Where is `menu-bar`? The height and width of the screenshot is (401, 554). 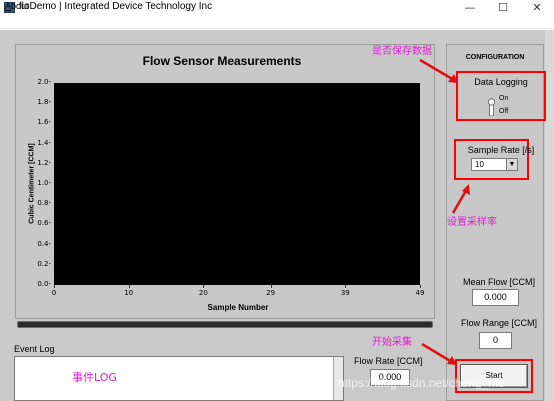
menu-bar is located at coordinates (277, 22).